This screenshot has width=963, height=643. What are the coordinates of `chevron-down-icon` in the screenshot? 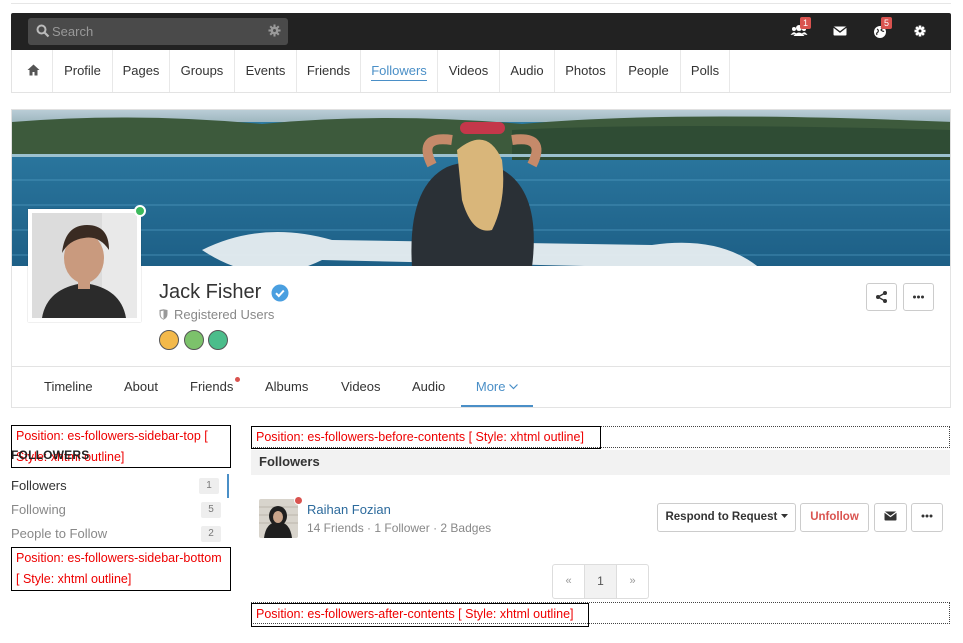 It's located at (514, 387).